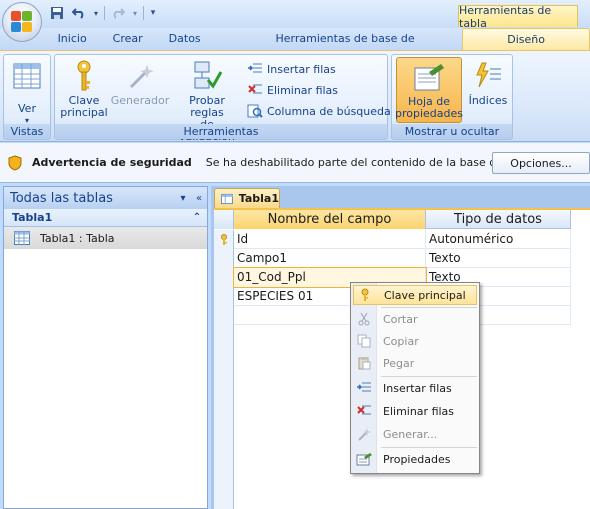 This screenshot has width=590, height=509. What do you see at coordinates (429, 113) in the screenshot?
I see `hoja-label-2: propiedades` at bounding box center [429, 113].